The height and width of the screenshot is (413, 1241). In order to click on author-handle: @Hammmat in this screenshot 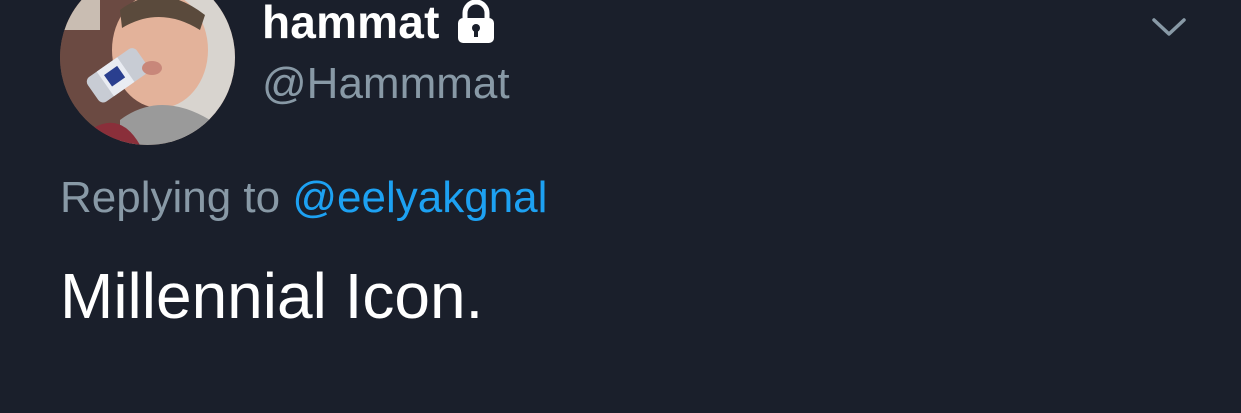, I will do `click(386, 84)`.